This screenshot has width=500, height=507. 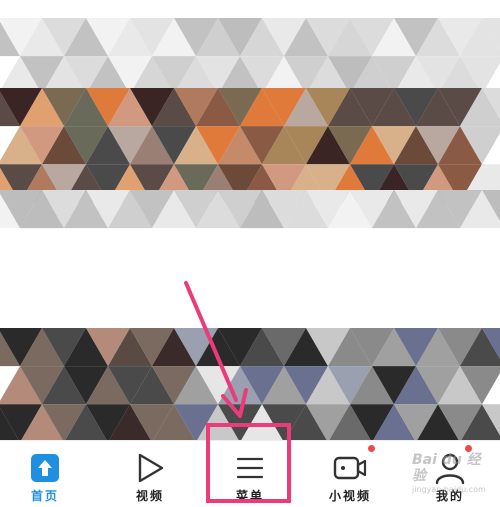 What do you see at coordinates (468, 448) in the screenshot?
I see `mine-badge` at bounding box center [468, 448].